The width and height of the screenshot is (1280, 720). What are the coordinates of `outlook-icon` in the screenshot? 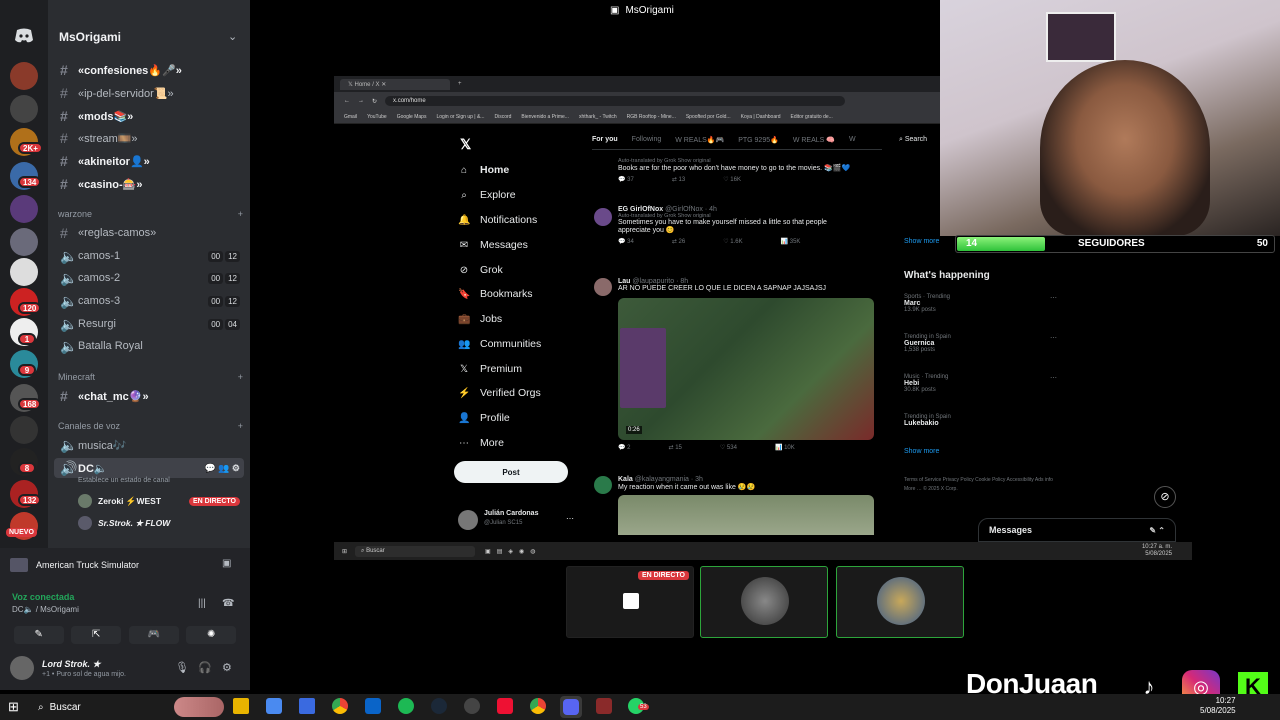 It's located at (373, 706).